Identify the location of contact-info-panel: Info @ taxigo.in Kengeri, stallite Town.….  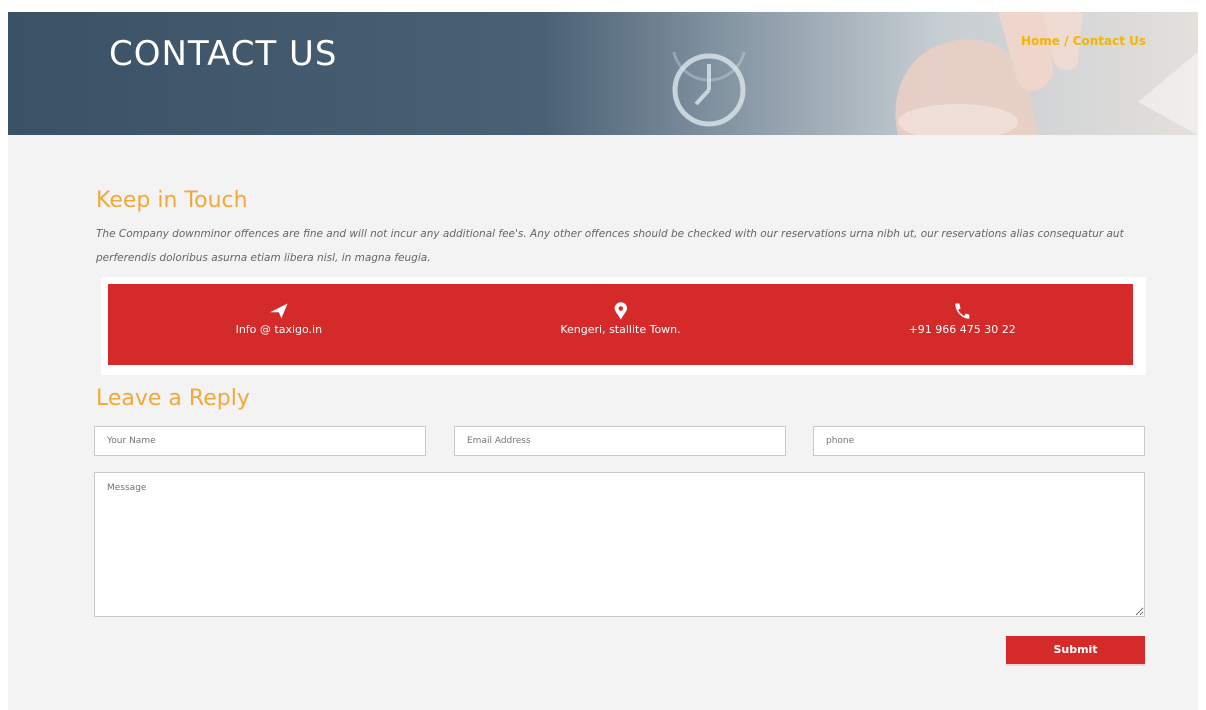
(623, 326).